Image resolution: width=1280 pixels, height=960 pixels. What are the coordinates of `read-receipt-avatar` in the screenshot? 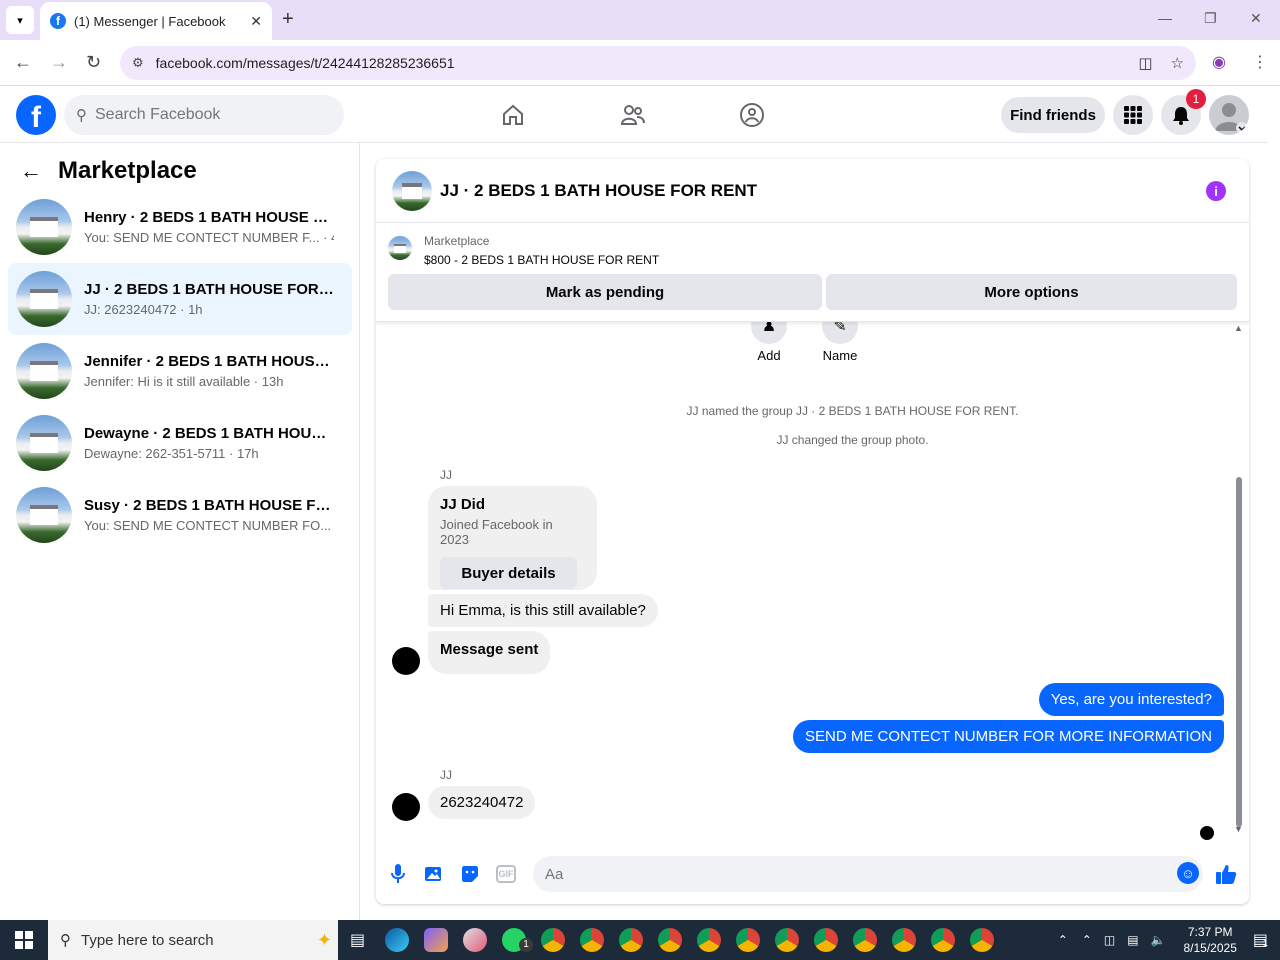 It's located at (1207, 833).